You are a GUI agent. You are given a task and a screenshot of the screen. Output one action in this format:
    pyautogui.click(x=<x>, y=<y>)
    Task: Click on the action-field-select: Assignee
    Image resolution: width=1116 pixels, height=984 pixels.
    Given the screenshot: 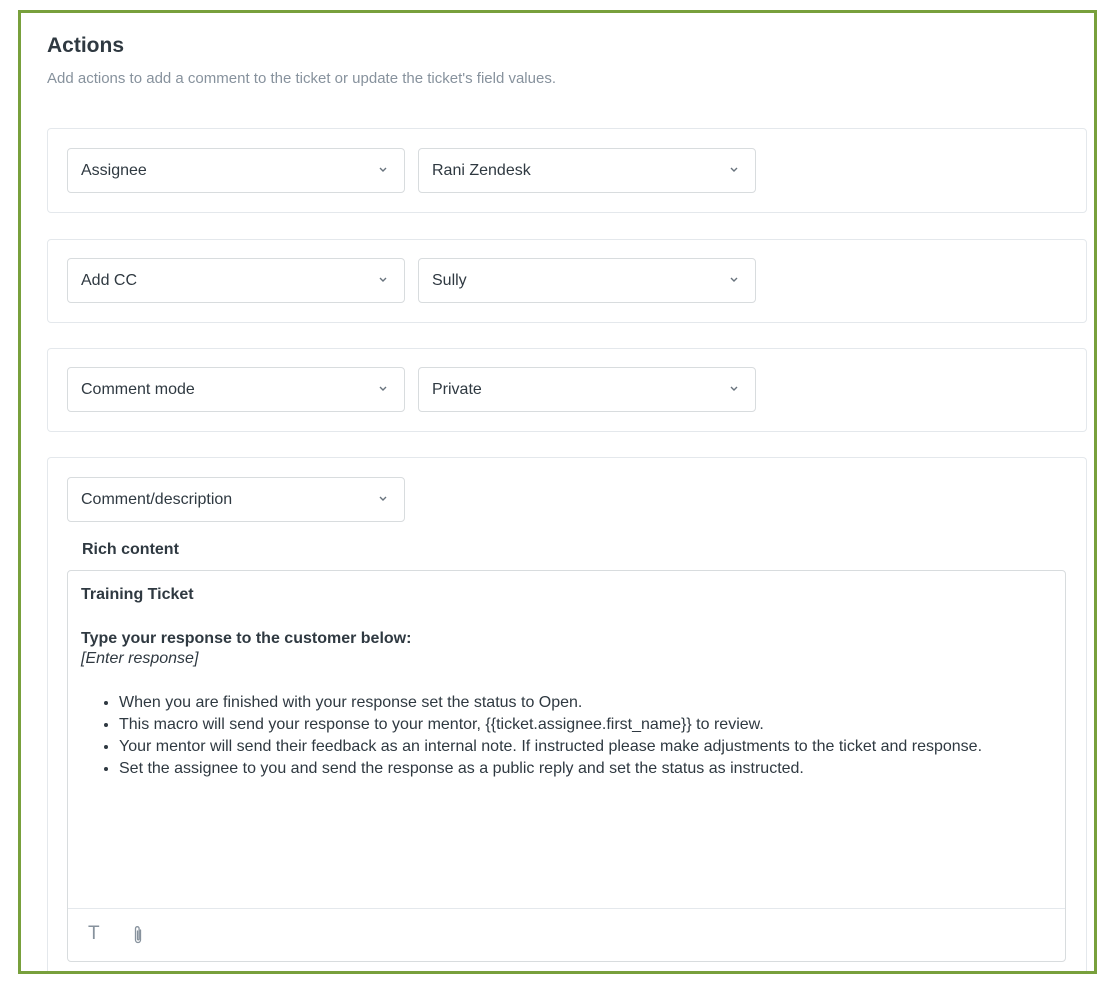 What is the action you would take?
    pyautogui.click(x=236, y=170)
    